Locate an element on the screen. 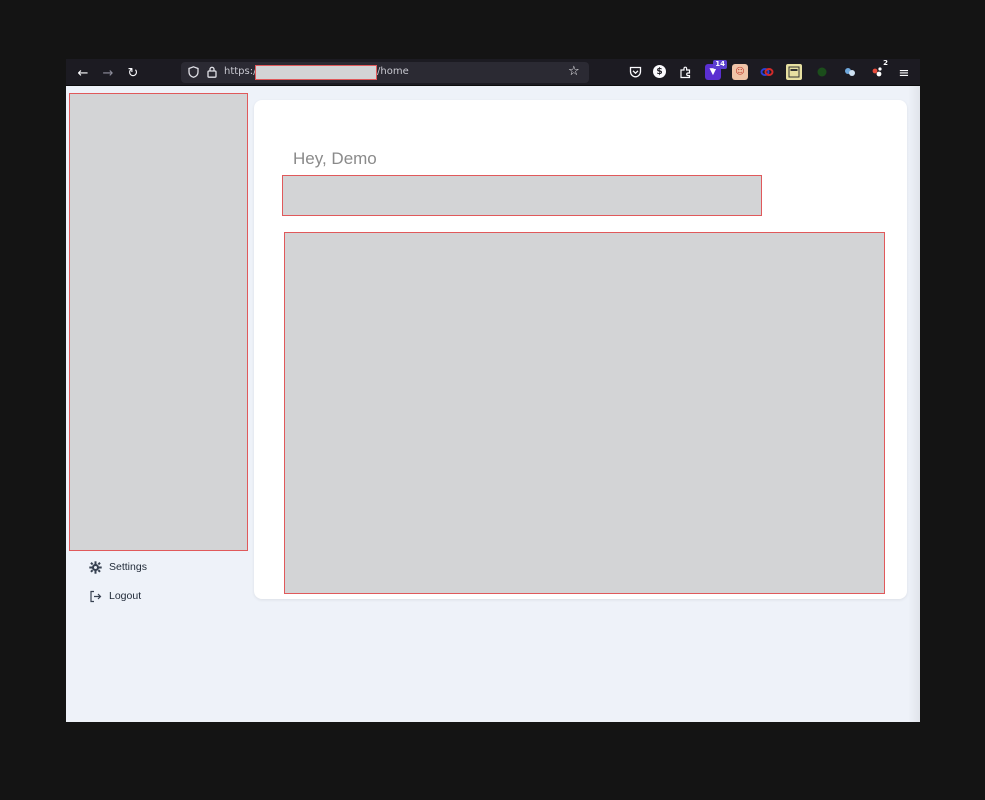 This screenshot has width=985, height=800. gear-icon is located at coordinates (95, 567).